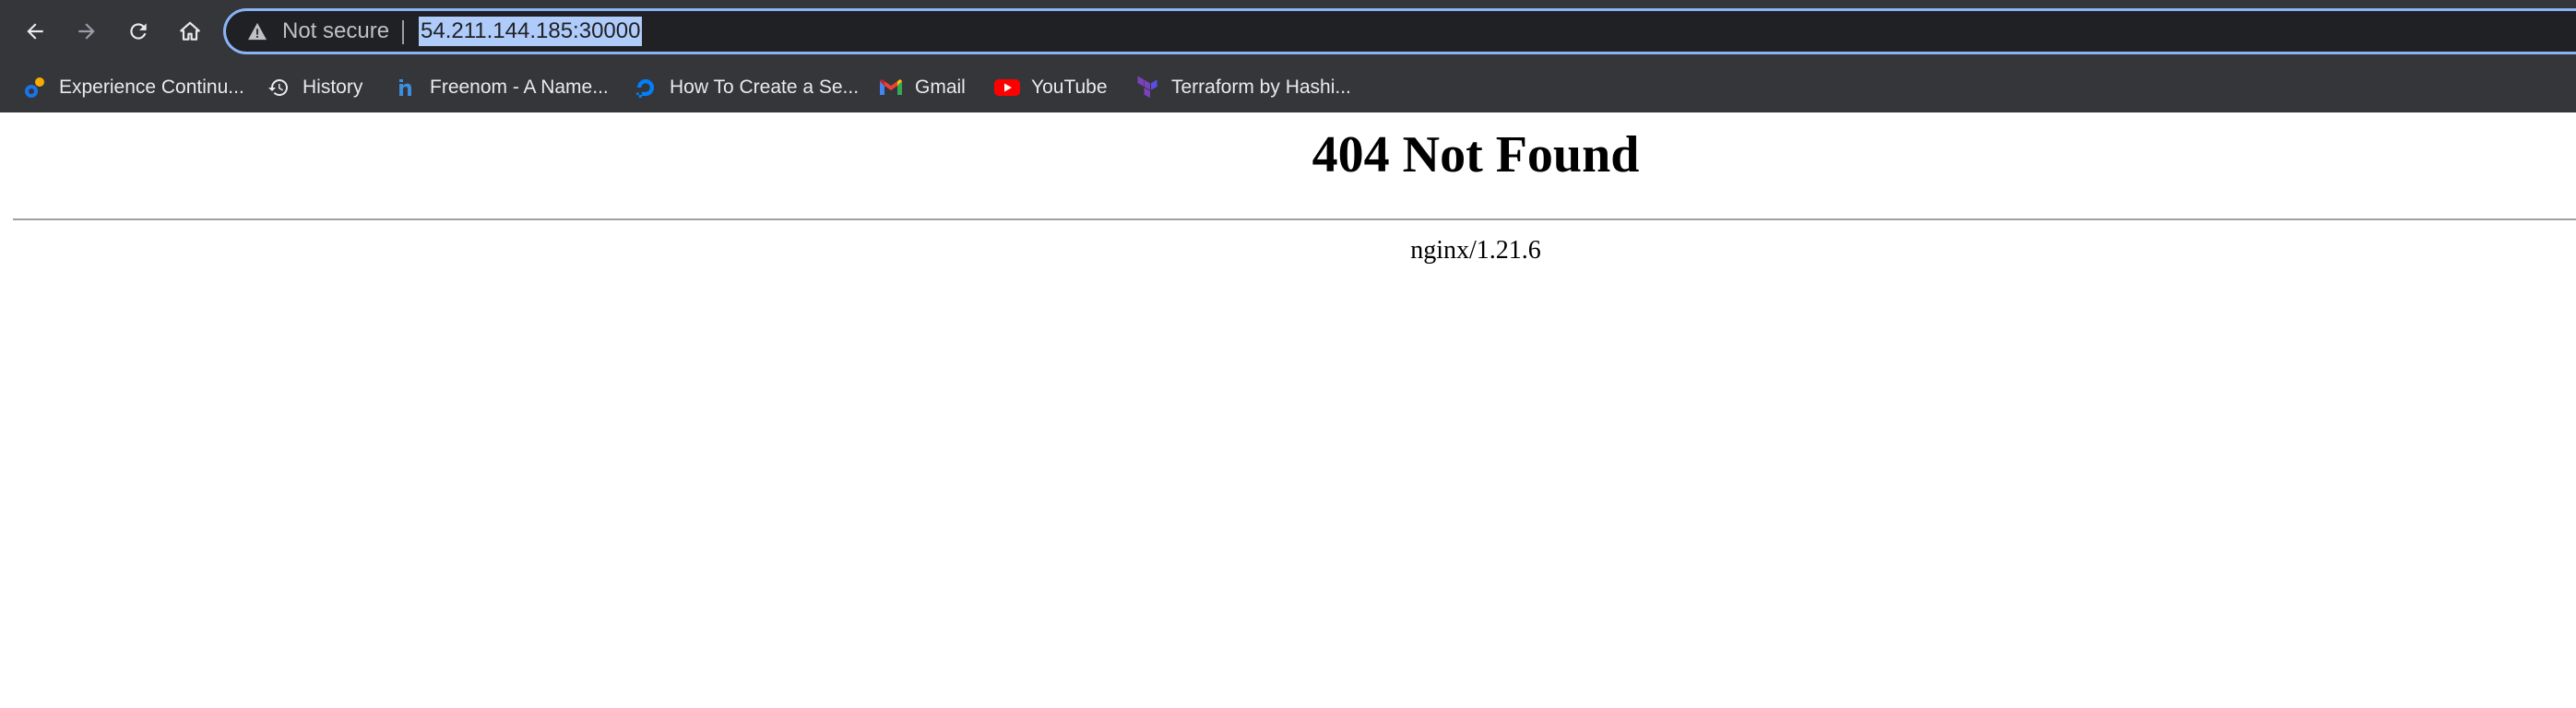 This screenshot has height=708, width=2576. I want to click on divider, so click(1294, 219).